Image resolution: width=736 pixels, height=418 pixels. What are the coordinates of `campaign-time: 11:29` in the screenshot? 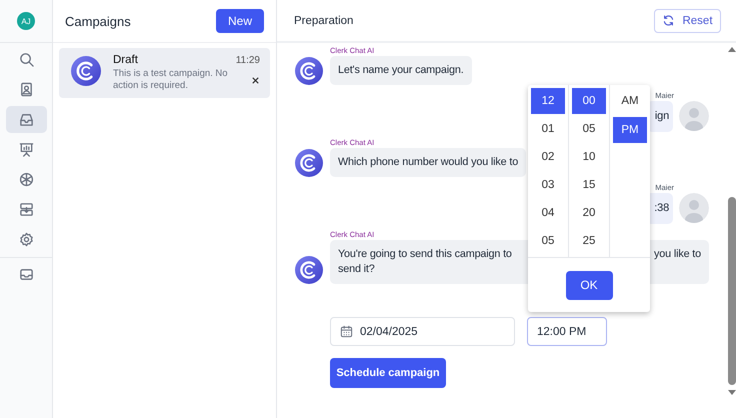 It's located at (248, 60).